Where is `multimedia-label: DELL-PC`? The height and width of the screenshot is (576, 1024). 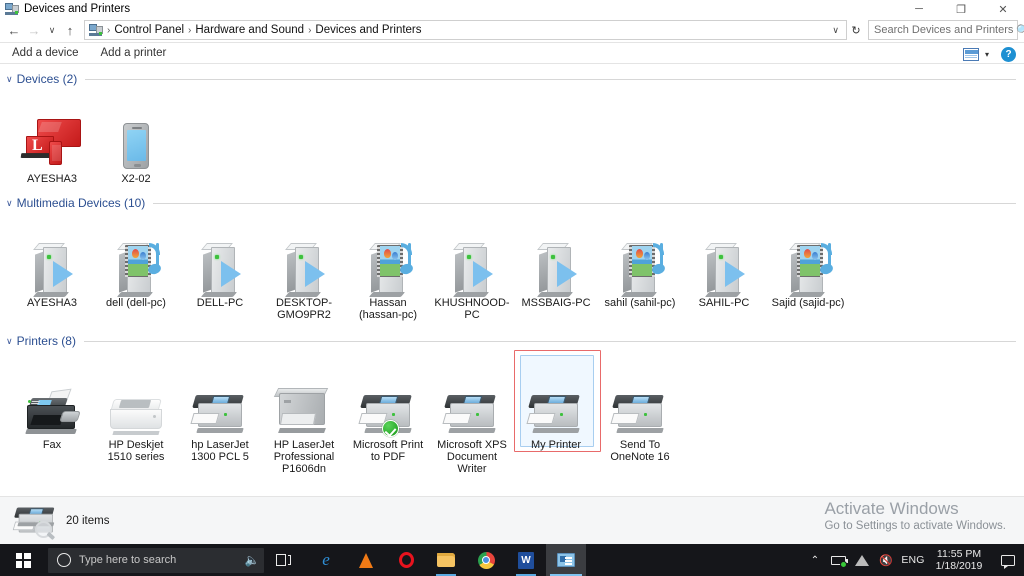
multimedia-label: DELL-PC is located at coordinates (220, 303).